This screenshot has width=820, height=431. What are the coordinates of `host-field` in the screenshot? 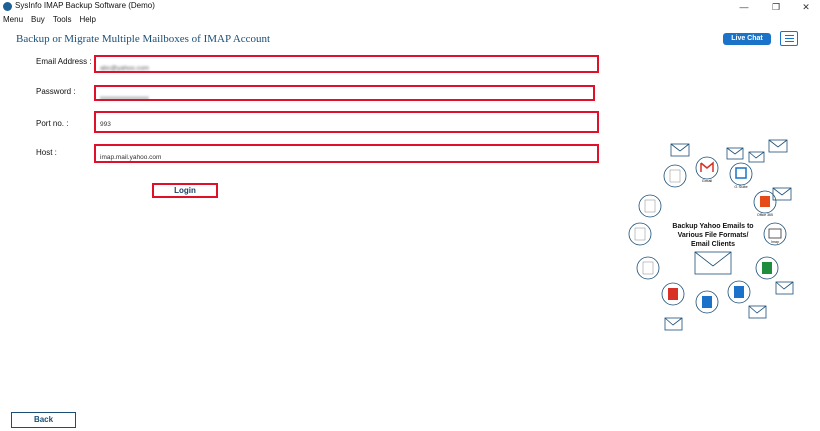 It's located at (346, 157).